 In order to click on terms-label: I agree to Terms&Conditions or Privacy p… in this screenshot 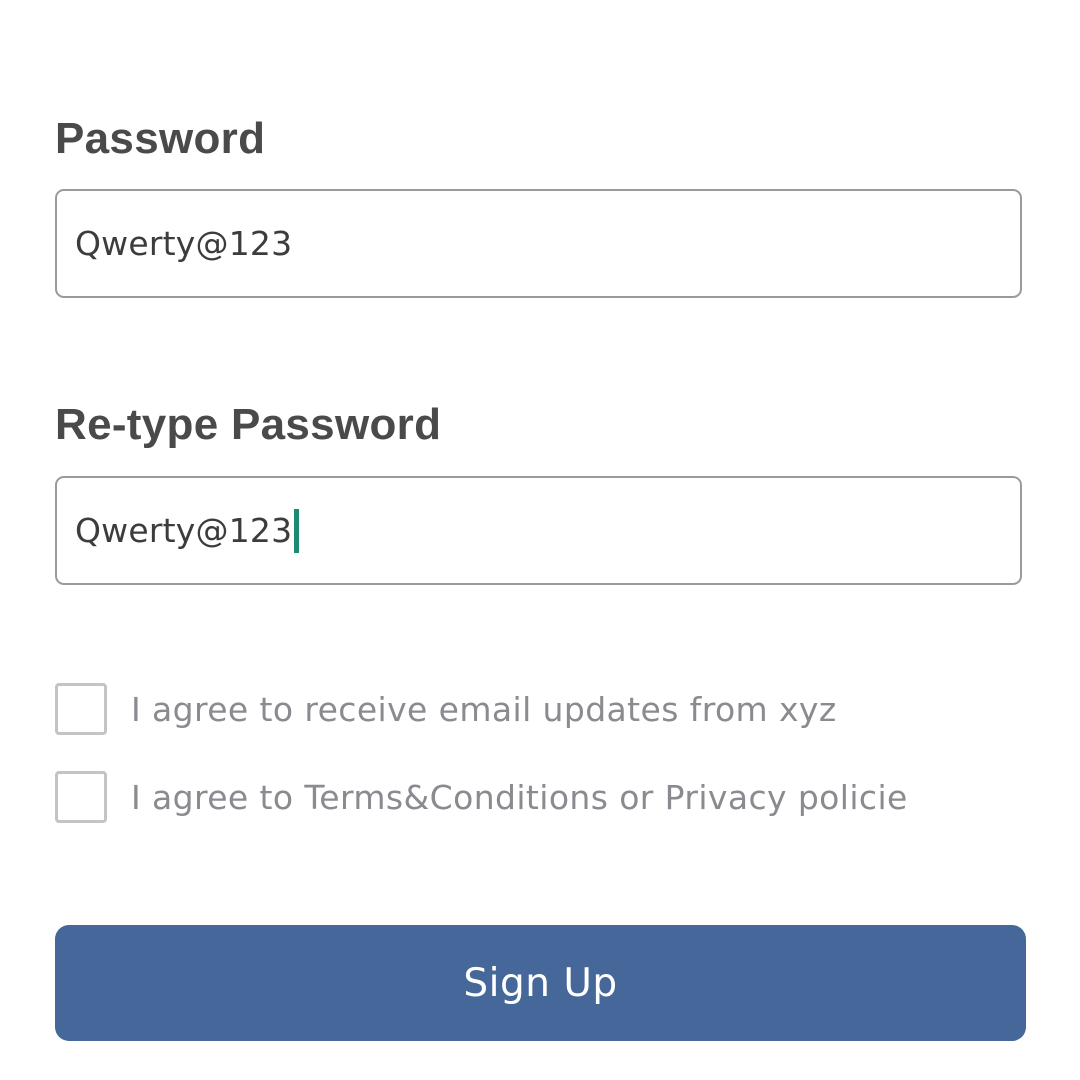, I will do `click(519, 797)`.